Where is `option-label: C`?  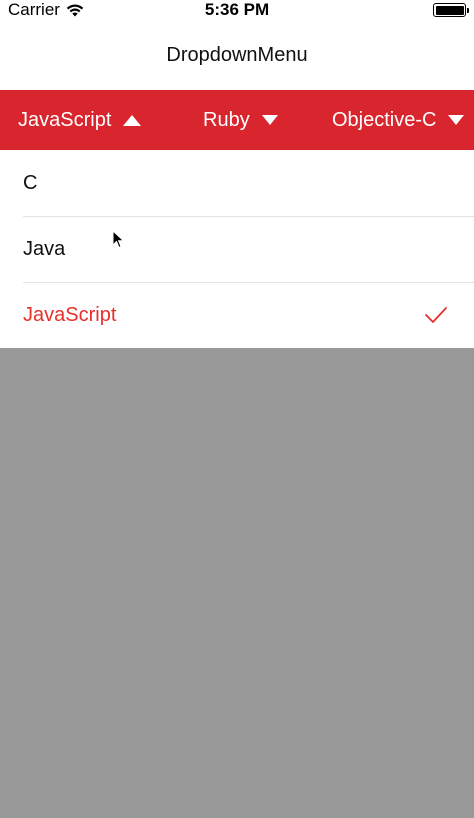 option-label: C is located at coordinates (30, 182).